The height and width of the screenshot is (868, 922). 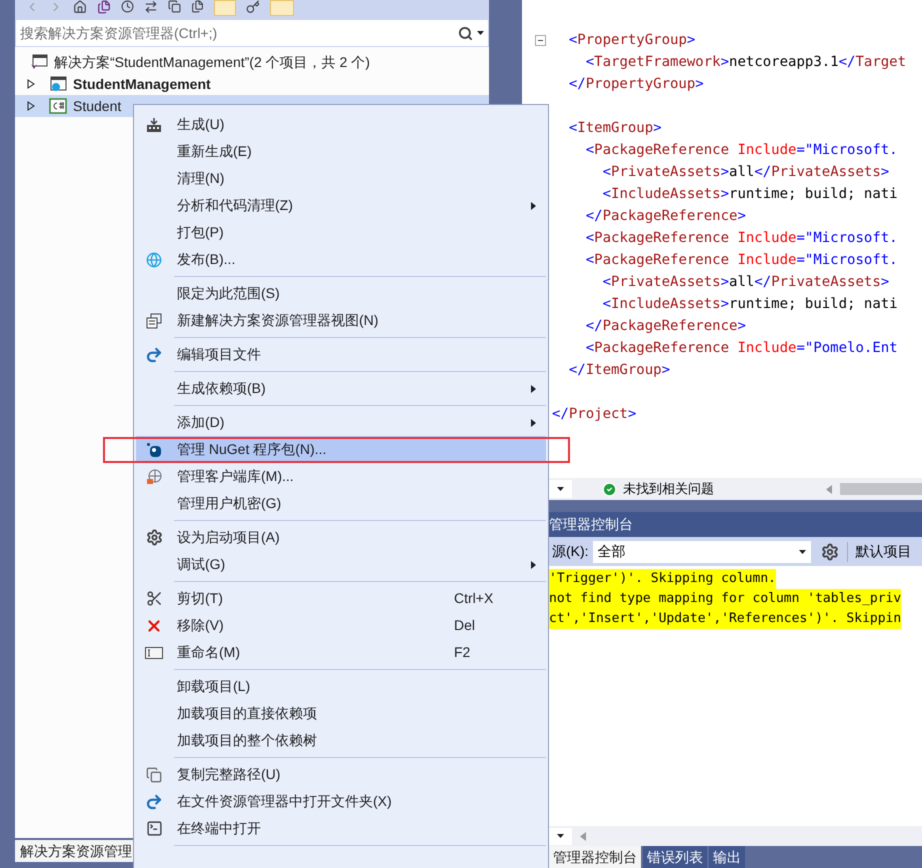 What do you see at coordinates (881, 489) in the screenshot?
I see `scrollbar-thumb` at bounding box center [881, 489].